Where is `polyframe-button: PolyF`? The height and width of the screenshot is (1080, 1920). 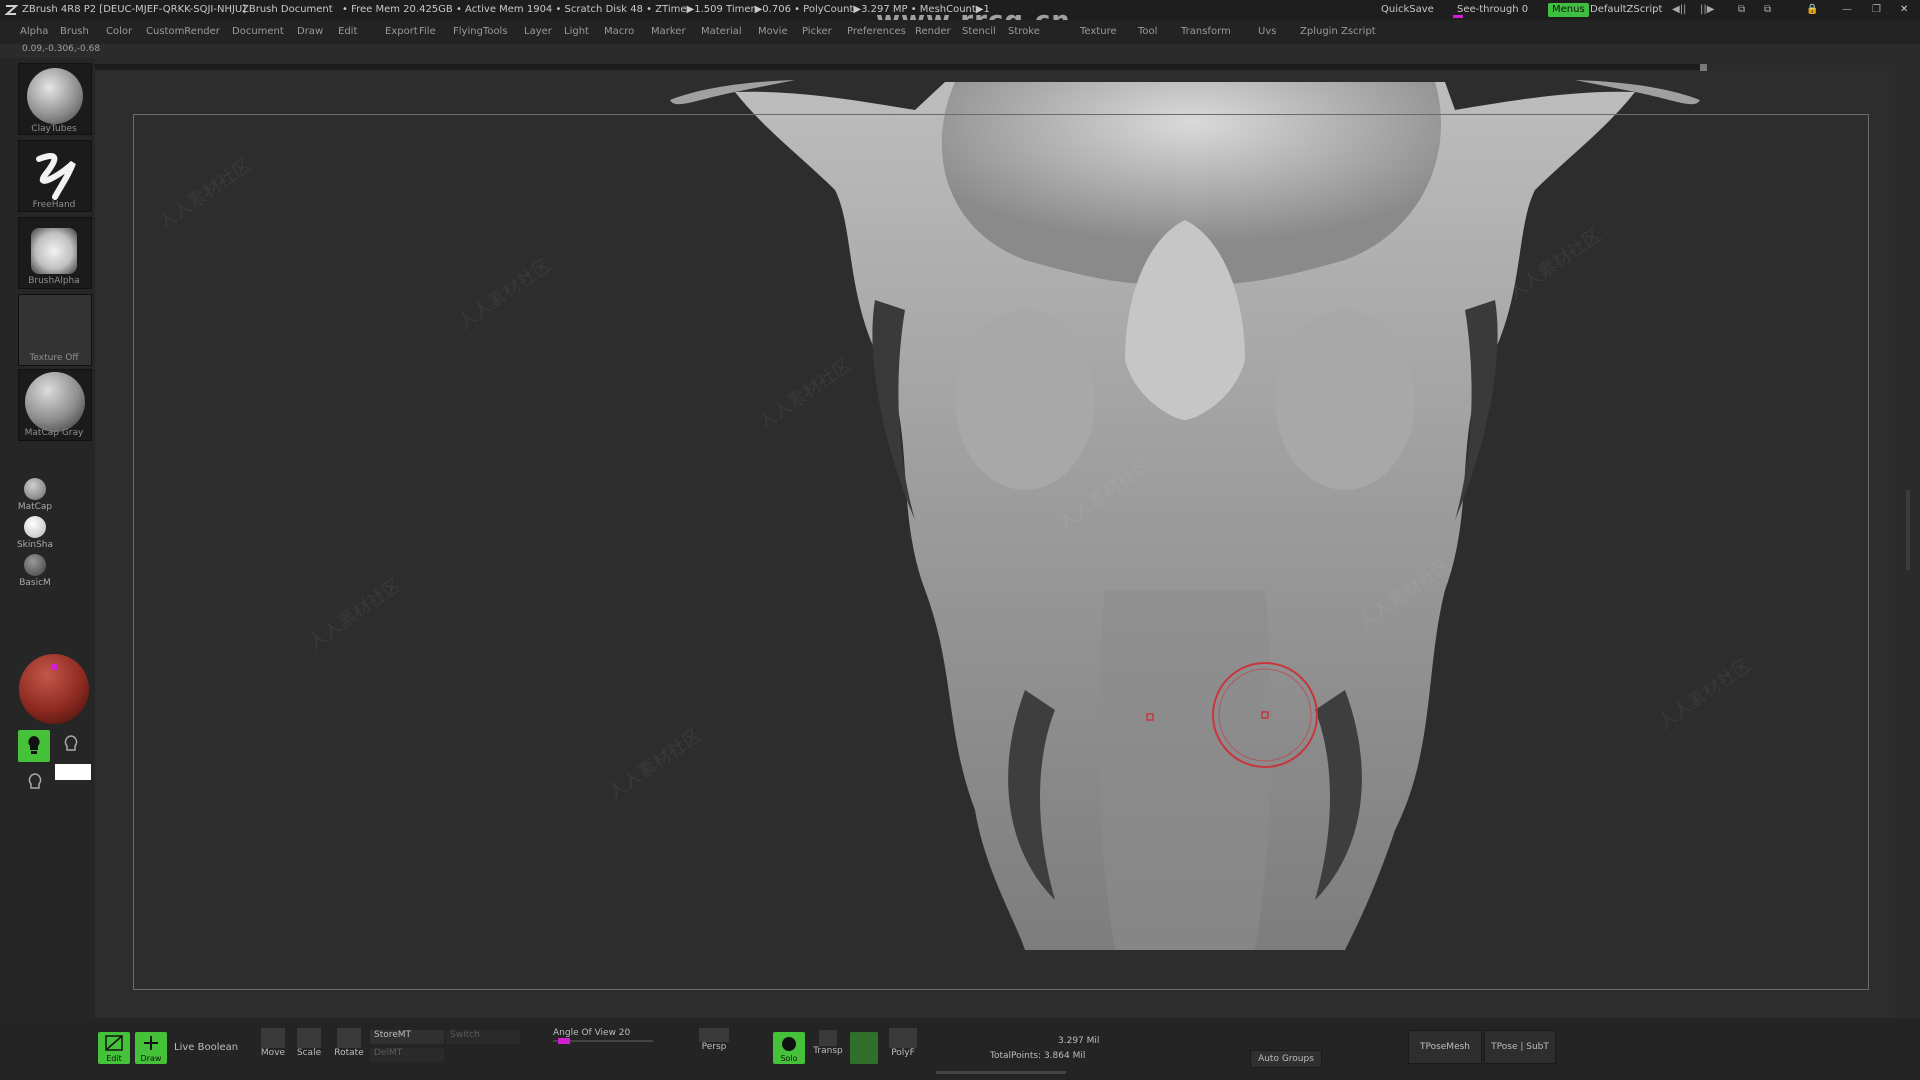 polyframe-button: PolyF is located at coordinates (903, 1043).